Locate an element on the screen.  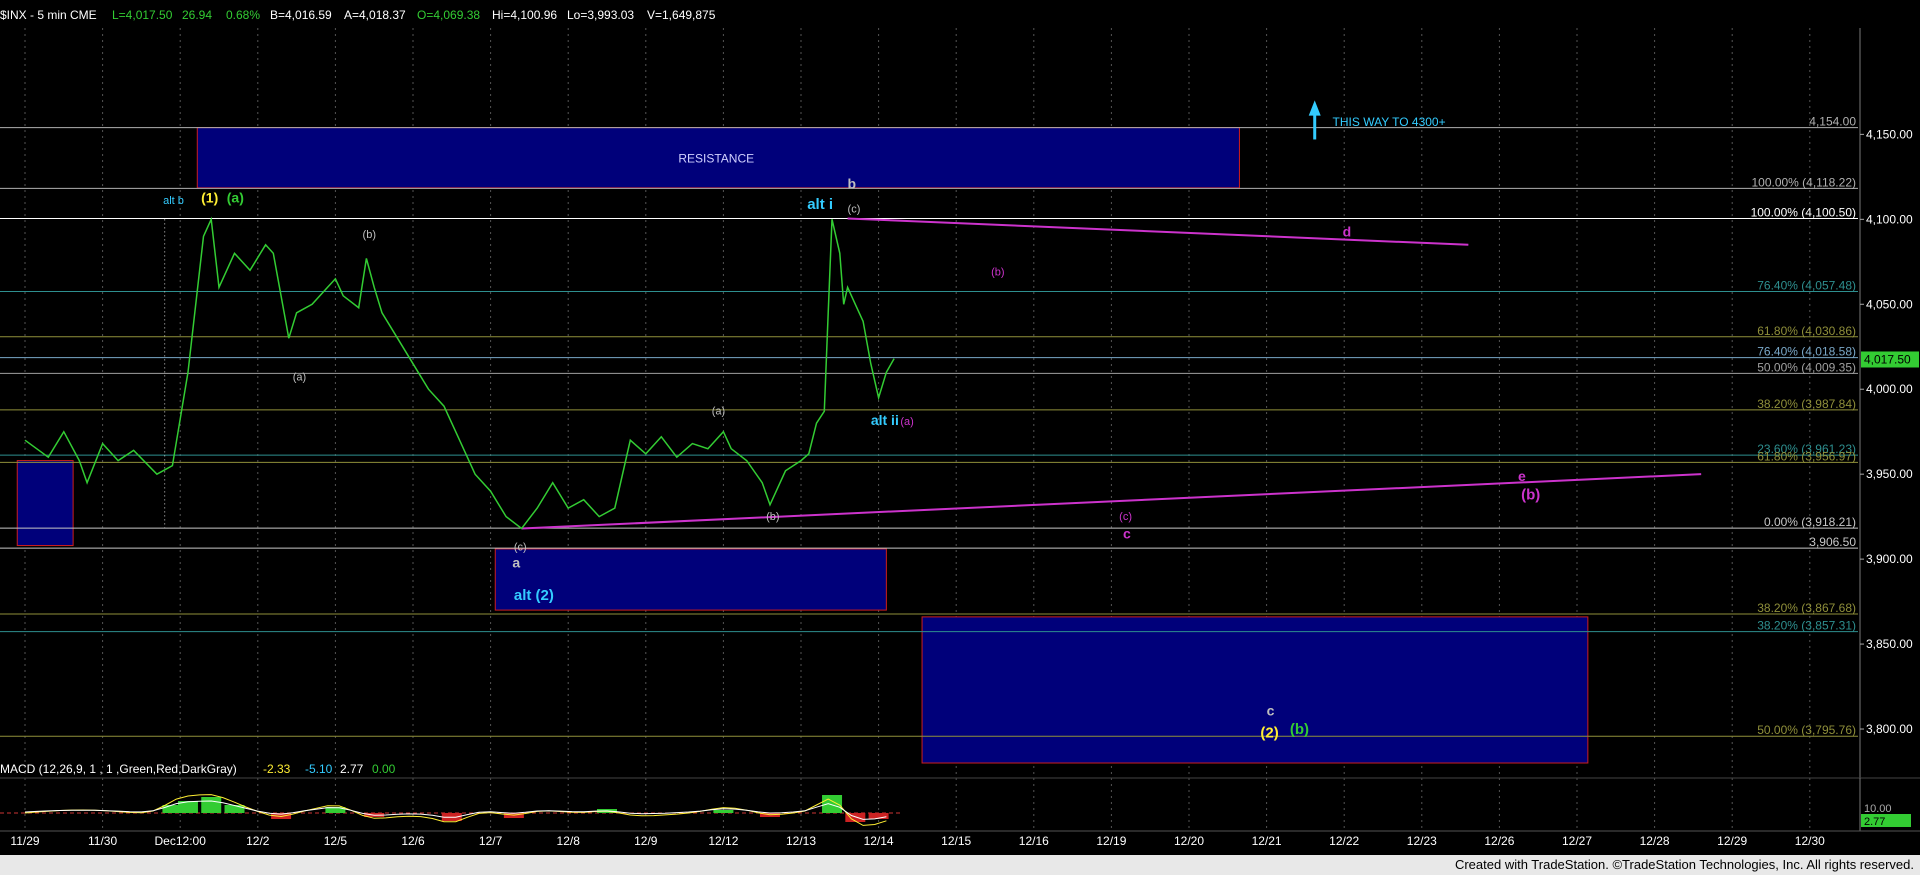
symbol-label: $INX - 5 min CME is located at coordinates (48, 15).